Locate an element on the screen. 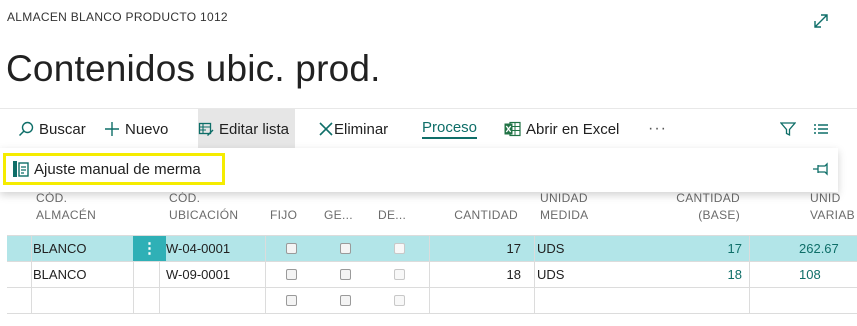 Image resolution: width=857 pixels, height=326 pixels. manual-shrinkage-adjustment-label: Ajuste manual de merma is located at coordinates (117, 169).